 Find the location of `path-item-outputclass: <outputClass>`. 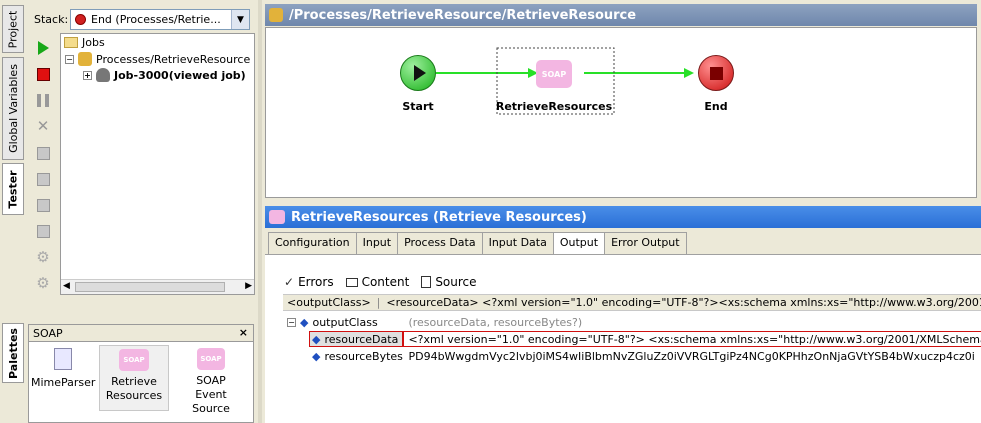

path-item-outputclass: <outputClass> is located at coordinates (329, 302).